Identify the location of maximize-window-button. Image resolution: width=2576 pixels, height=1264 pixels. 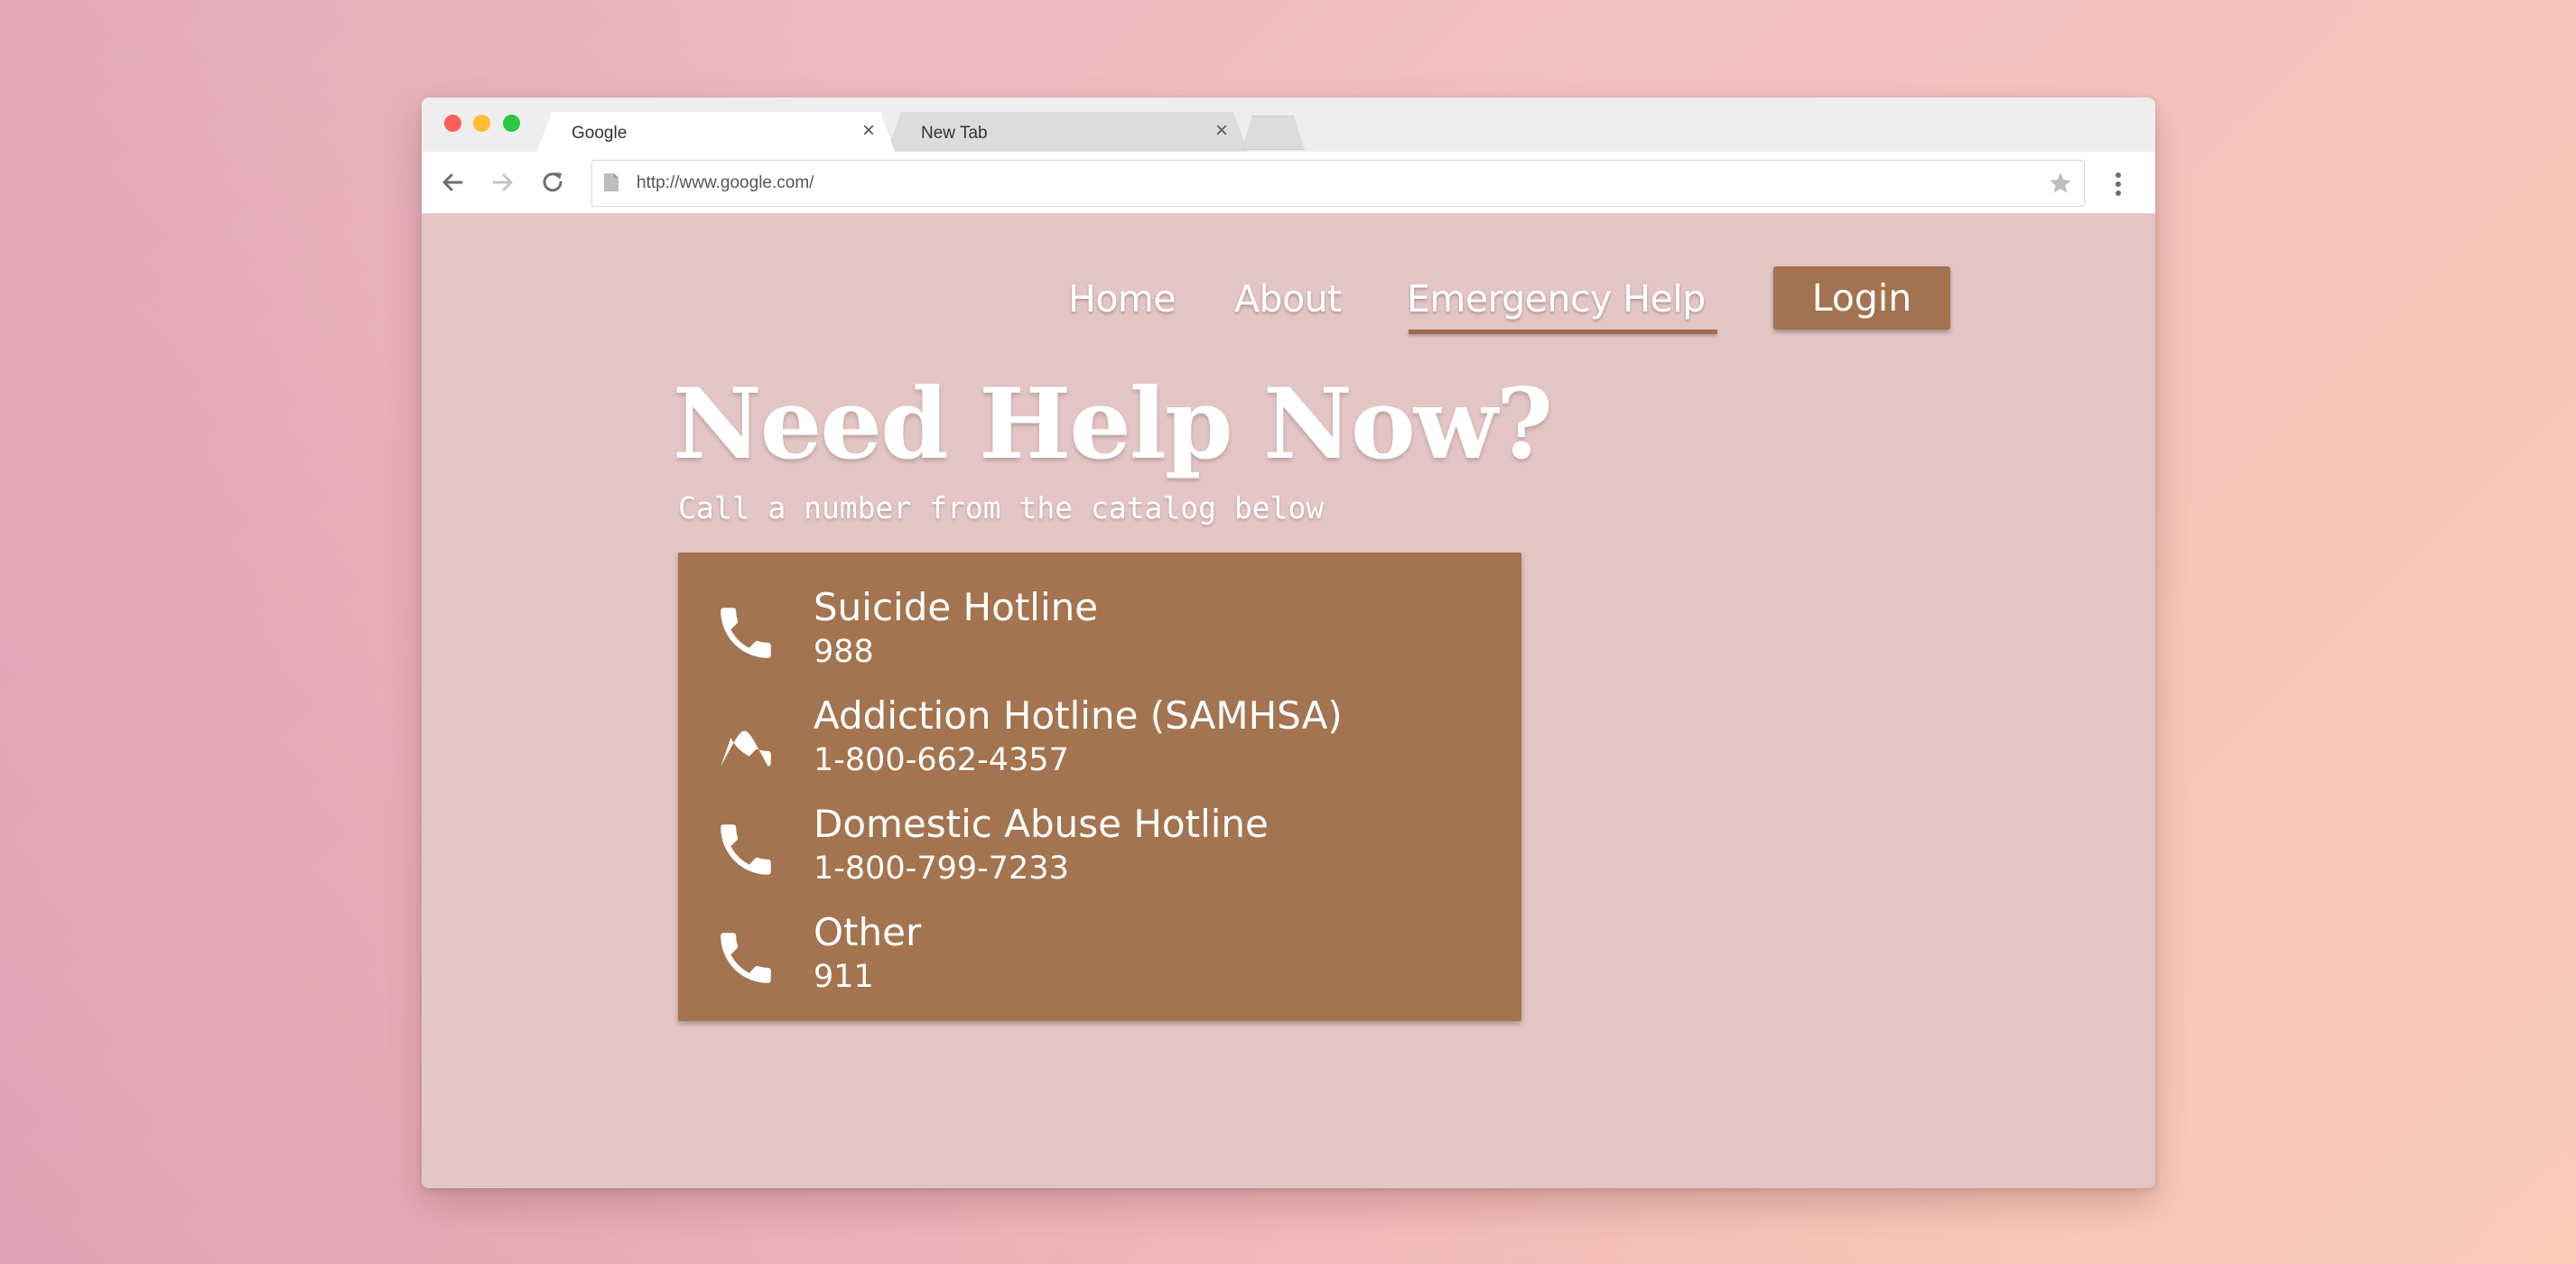
(511, 123).